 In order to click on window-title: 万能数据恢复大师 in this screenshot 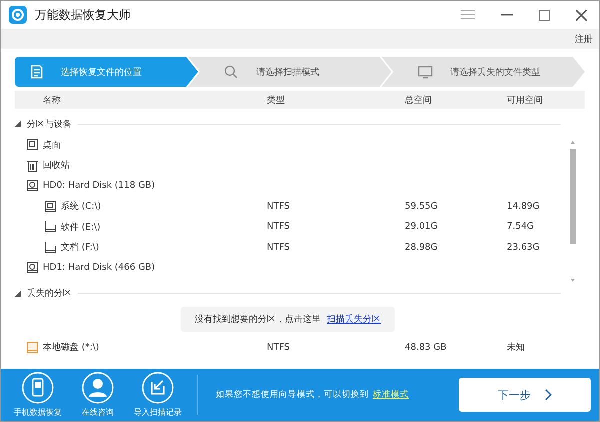, I will do `click(83, 15)`.